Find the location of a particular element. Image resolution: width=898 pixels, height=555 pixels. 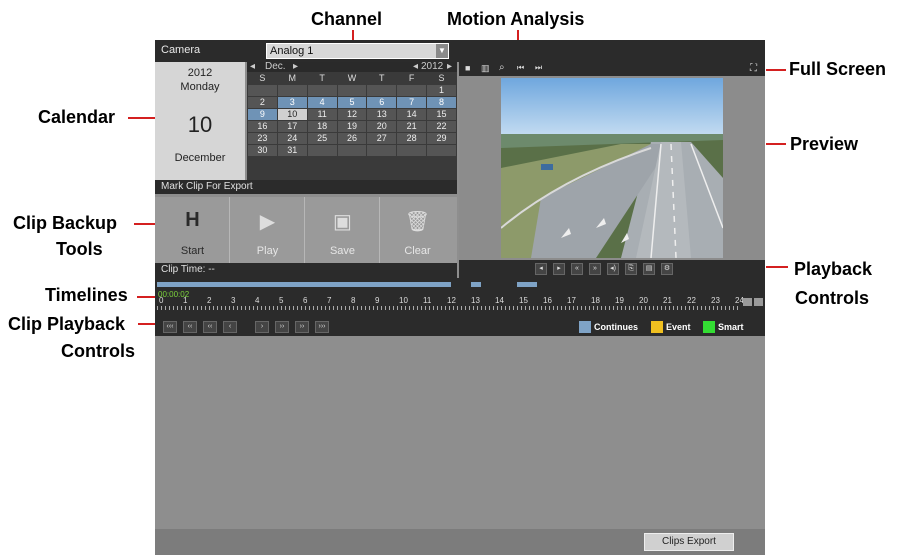

calendar-day: 8 is located at coordinates (441, 102).